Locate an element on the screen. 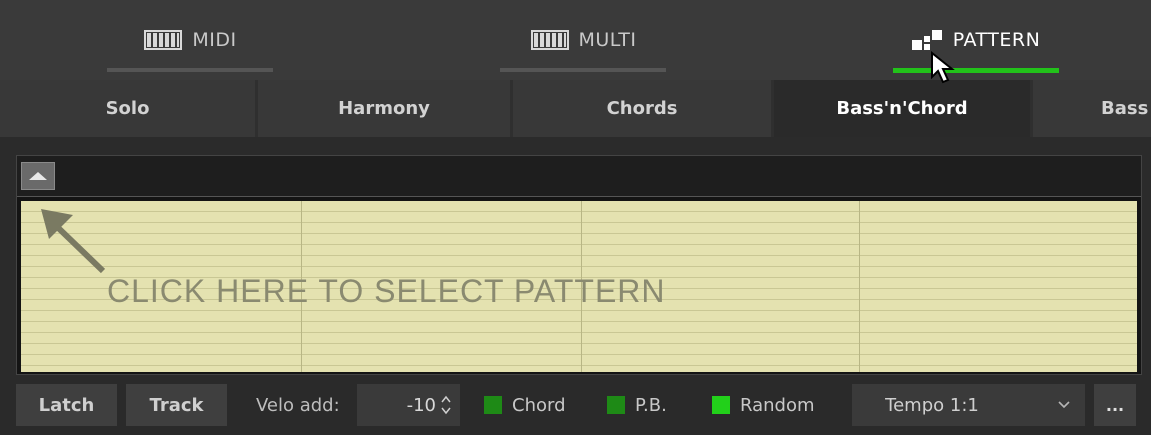 This screenshot has height=435, width=1151. chord-toggle-box is located at coordinates (493, 405).